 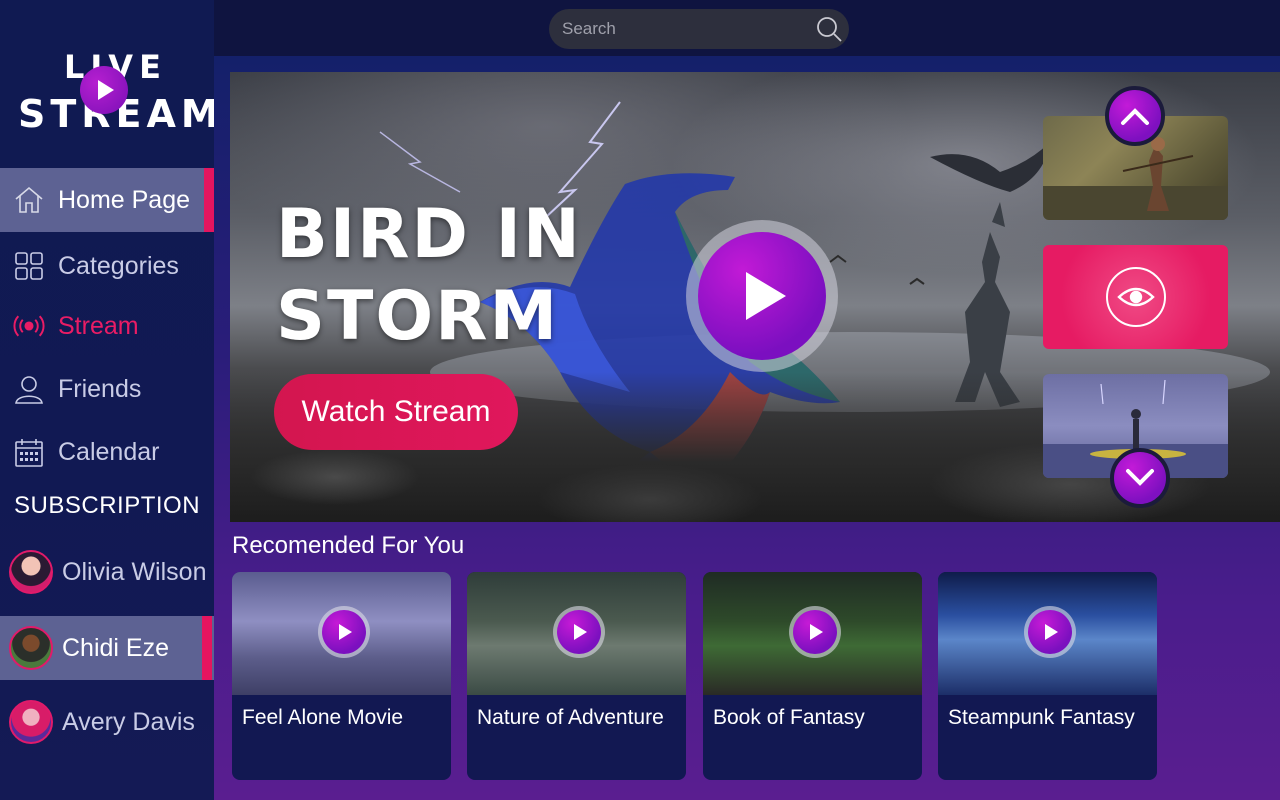 I want to click on recommended-card: Book of Fantasy, so click(x=812, y=676).